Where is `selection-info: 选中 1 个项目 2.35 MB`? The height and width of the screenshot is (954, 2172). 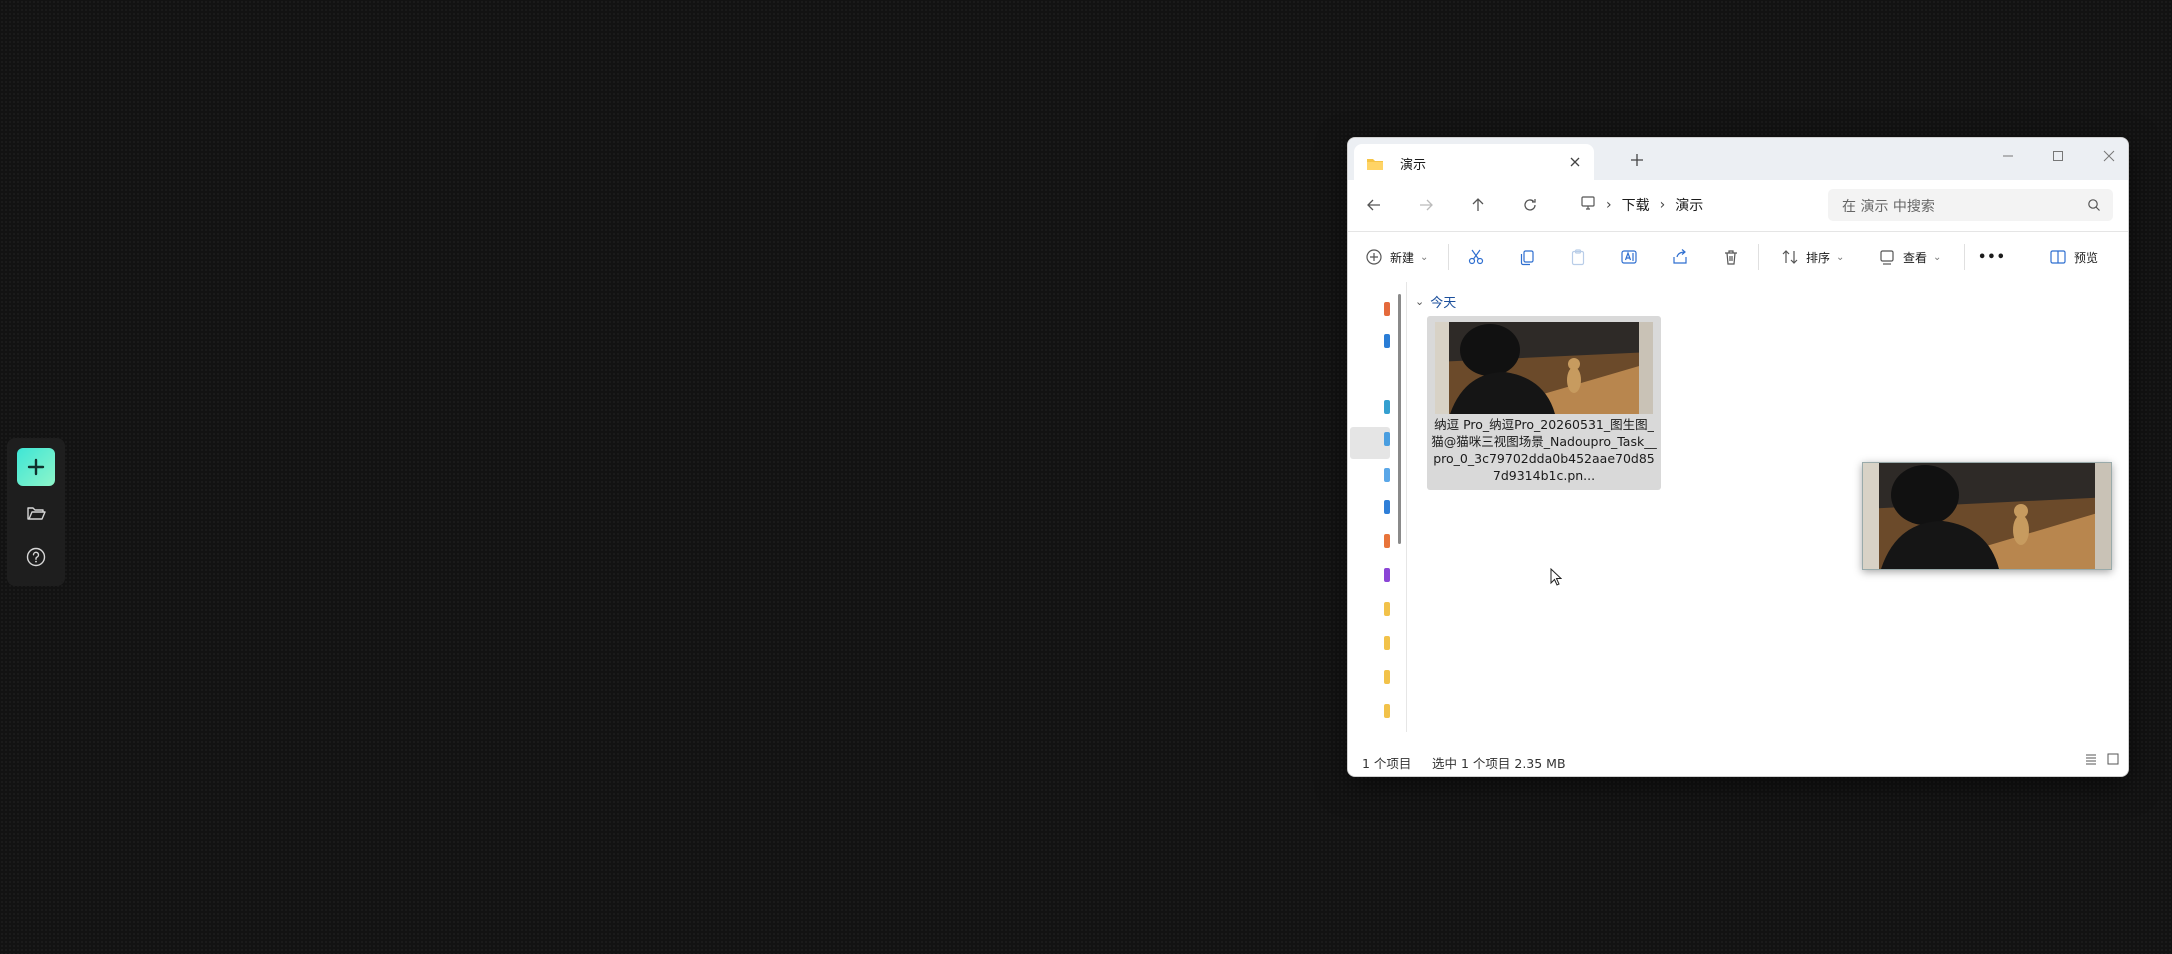
selection-info: 选中 1 个项目 2.35 MB is located at coordinates (1499, 763).